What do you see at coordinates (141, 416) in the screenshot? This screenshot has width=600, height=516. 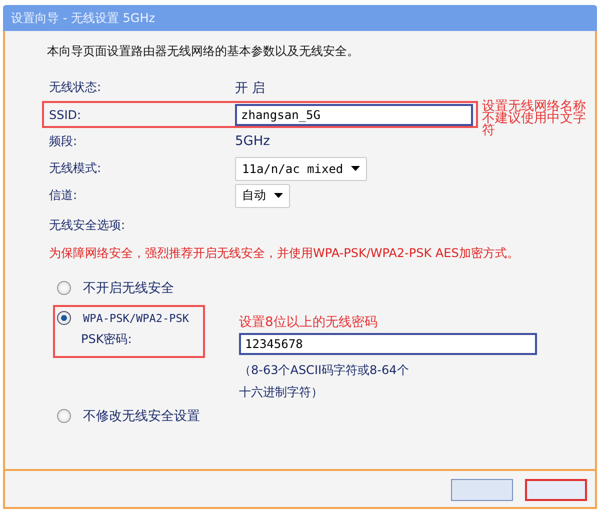 I see `option-label: 不修改无线安全设置` at bounding box center [141, 416].